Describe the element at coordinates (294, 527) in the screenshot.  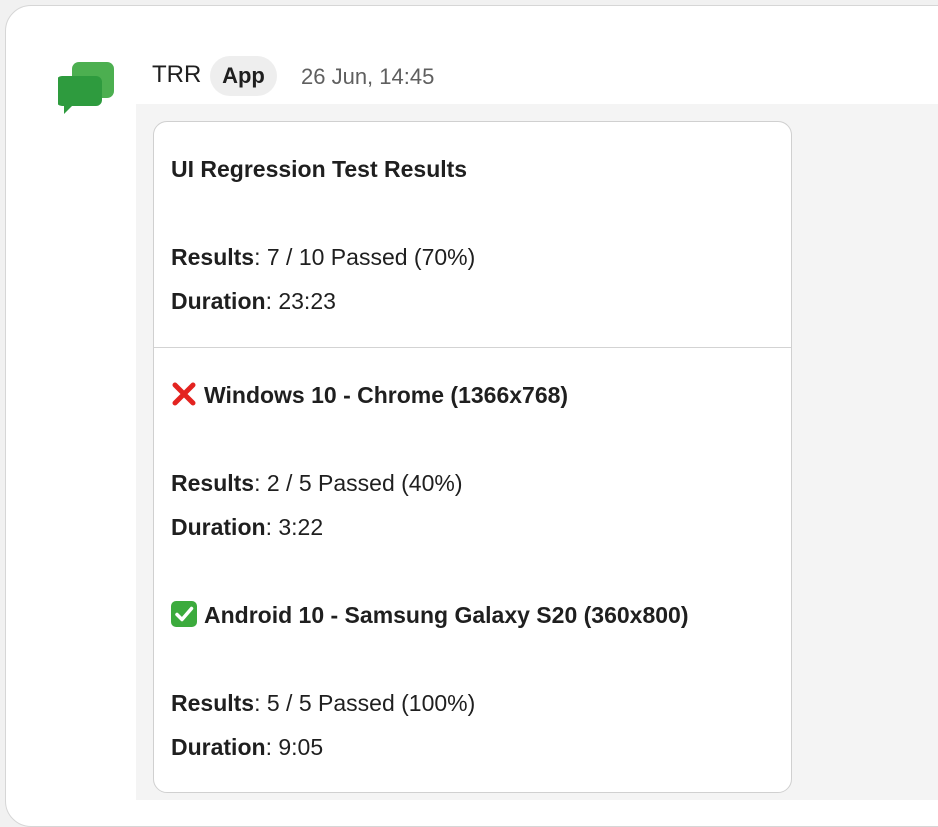
I see `duration-value: : 3:22` at that location.